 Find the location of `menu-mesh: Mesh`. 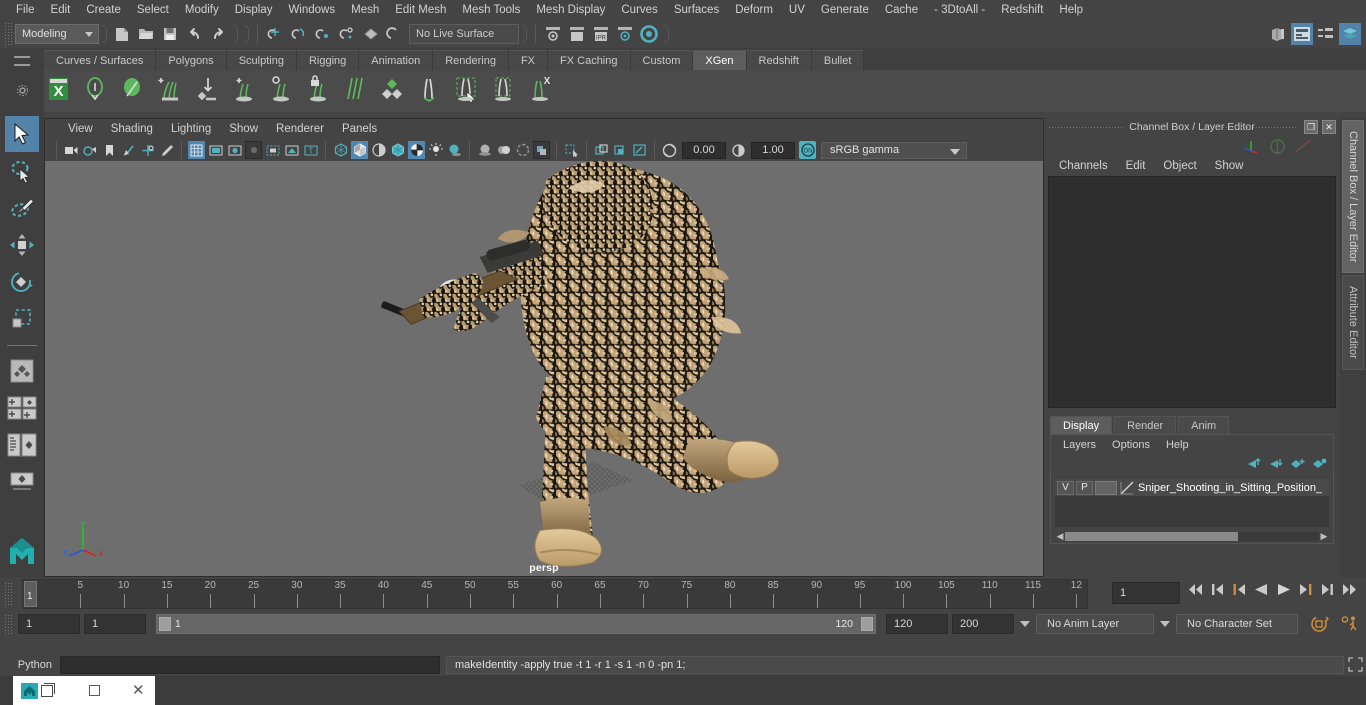

menu-mesh: Mesh is located at coordinates (365, 10).